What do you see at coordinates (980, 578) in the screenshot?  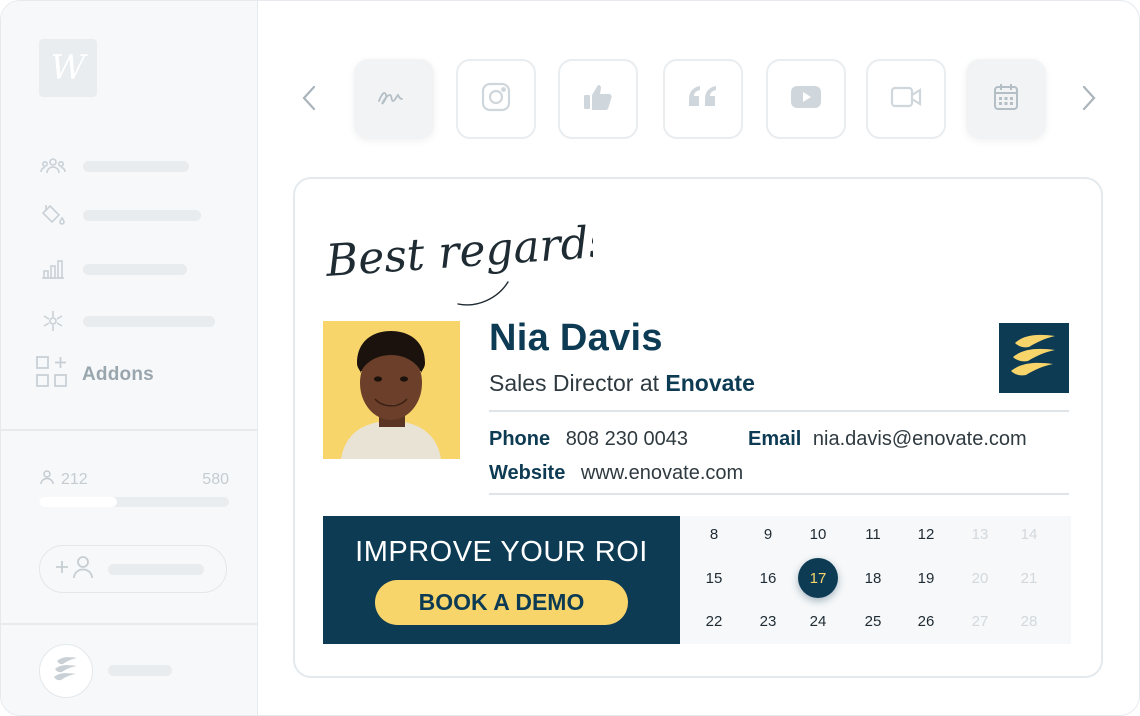 I see `calendar-day: 20` at bounding box center [980, 578].